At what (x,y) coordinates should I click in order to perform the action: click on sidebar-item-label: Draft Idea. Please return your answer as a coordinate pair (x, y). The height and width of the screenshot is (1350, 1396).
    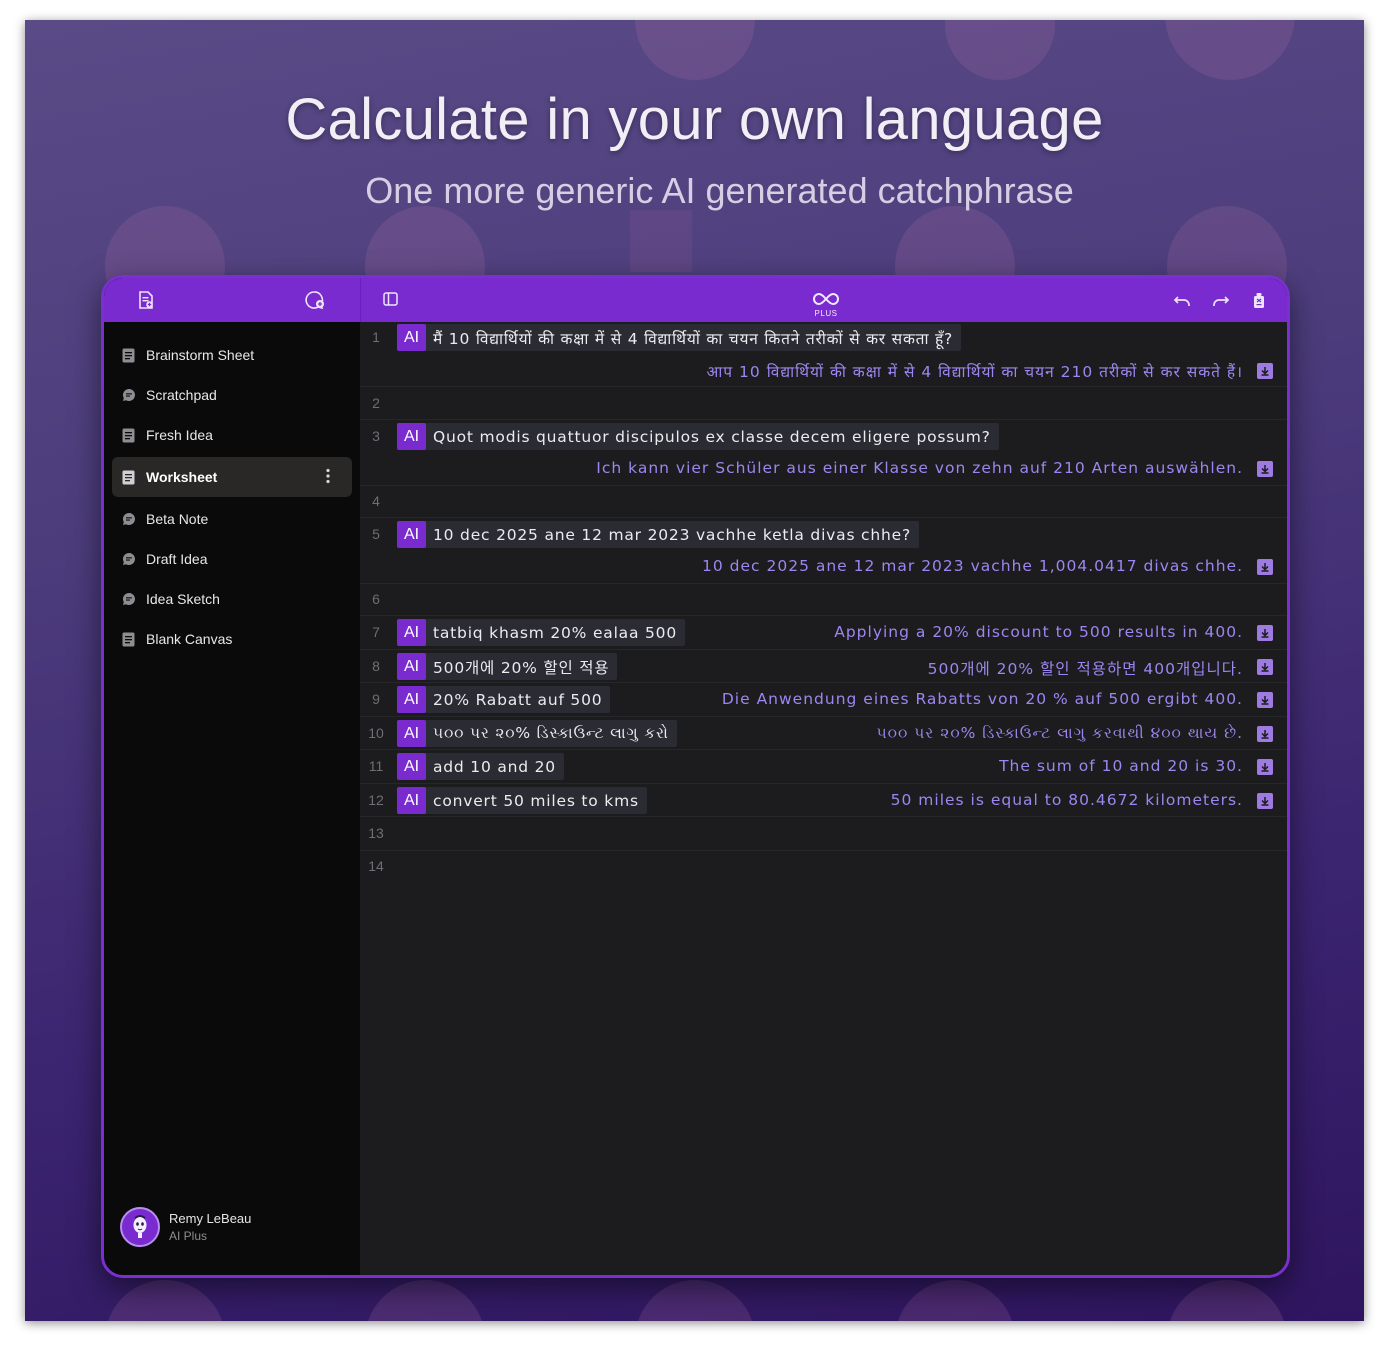
    Looking at the image, I should click on (177, 559).